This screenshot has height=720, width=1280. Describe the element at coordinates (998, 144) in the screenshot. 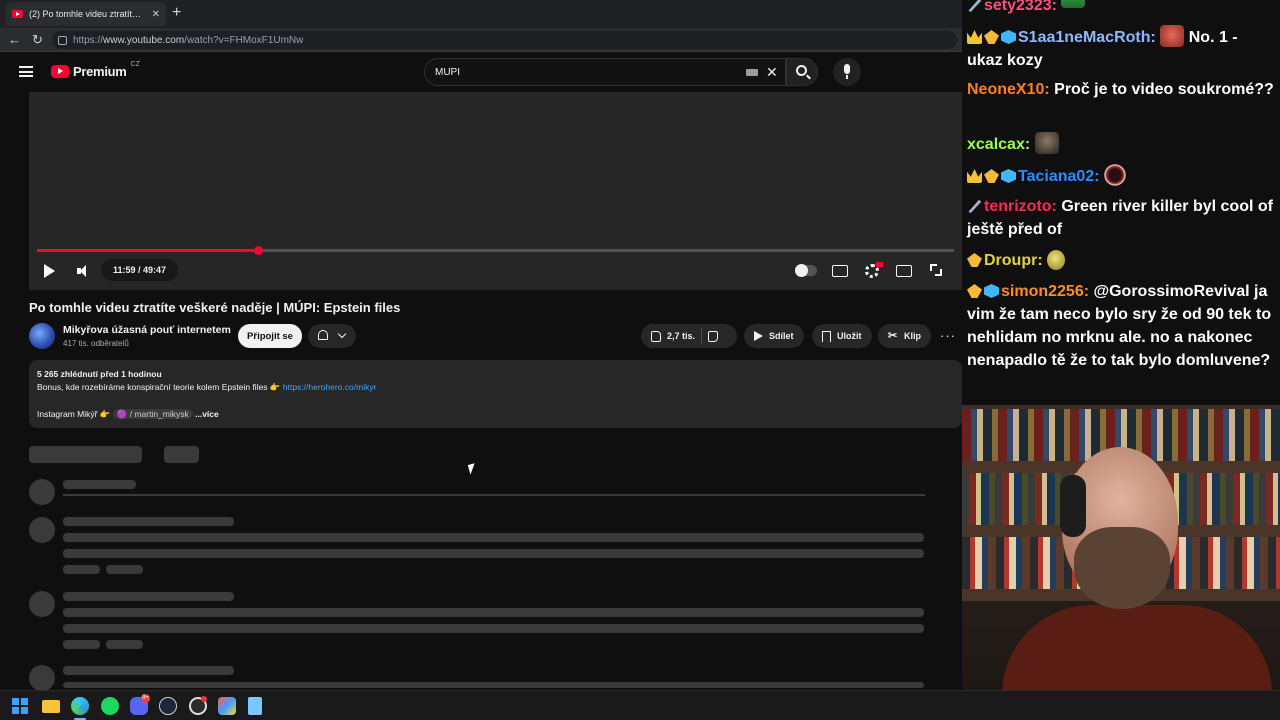

I see `chat-username: xcalcax:` at that location.